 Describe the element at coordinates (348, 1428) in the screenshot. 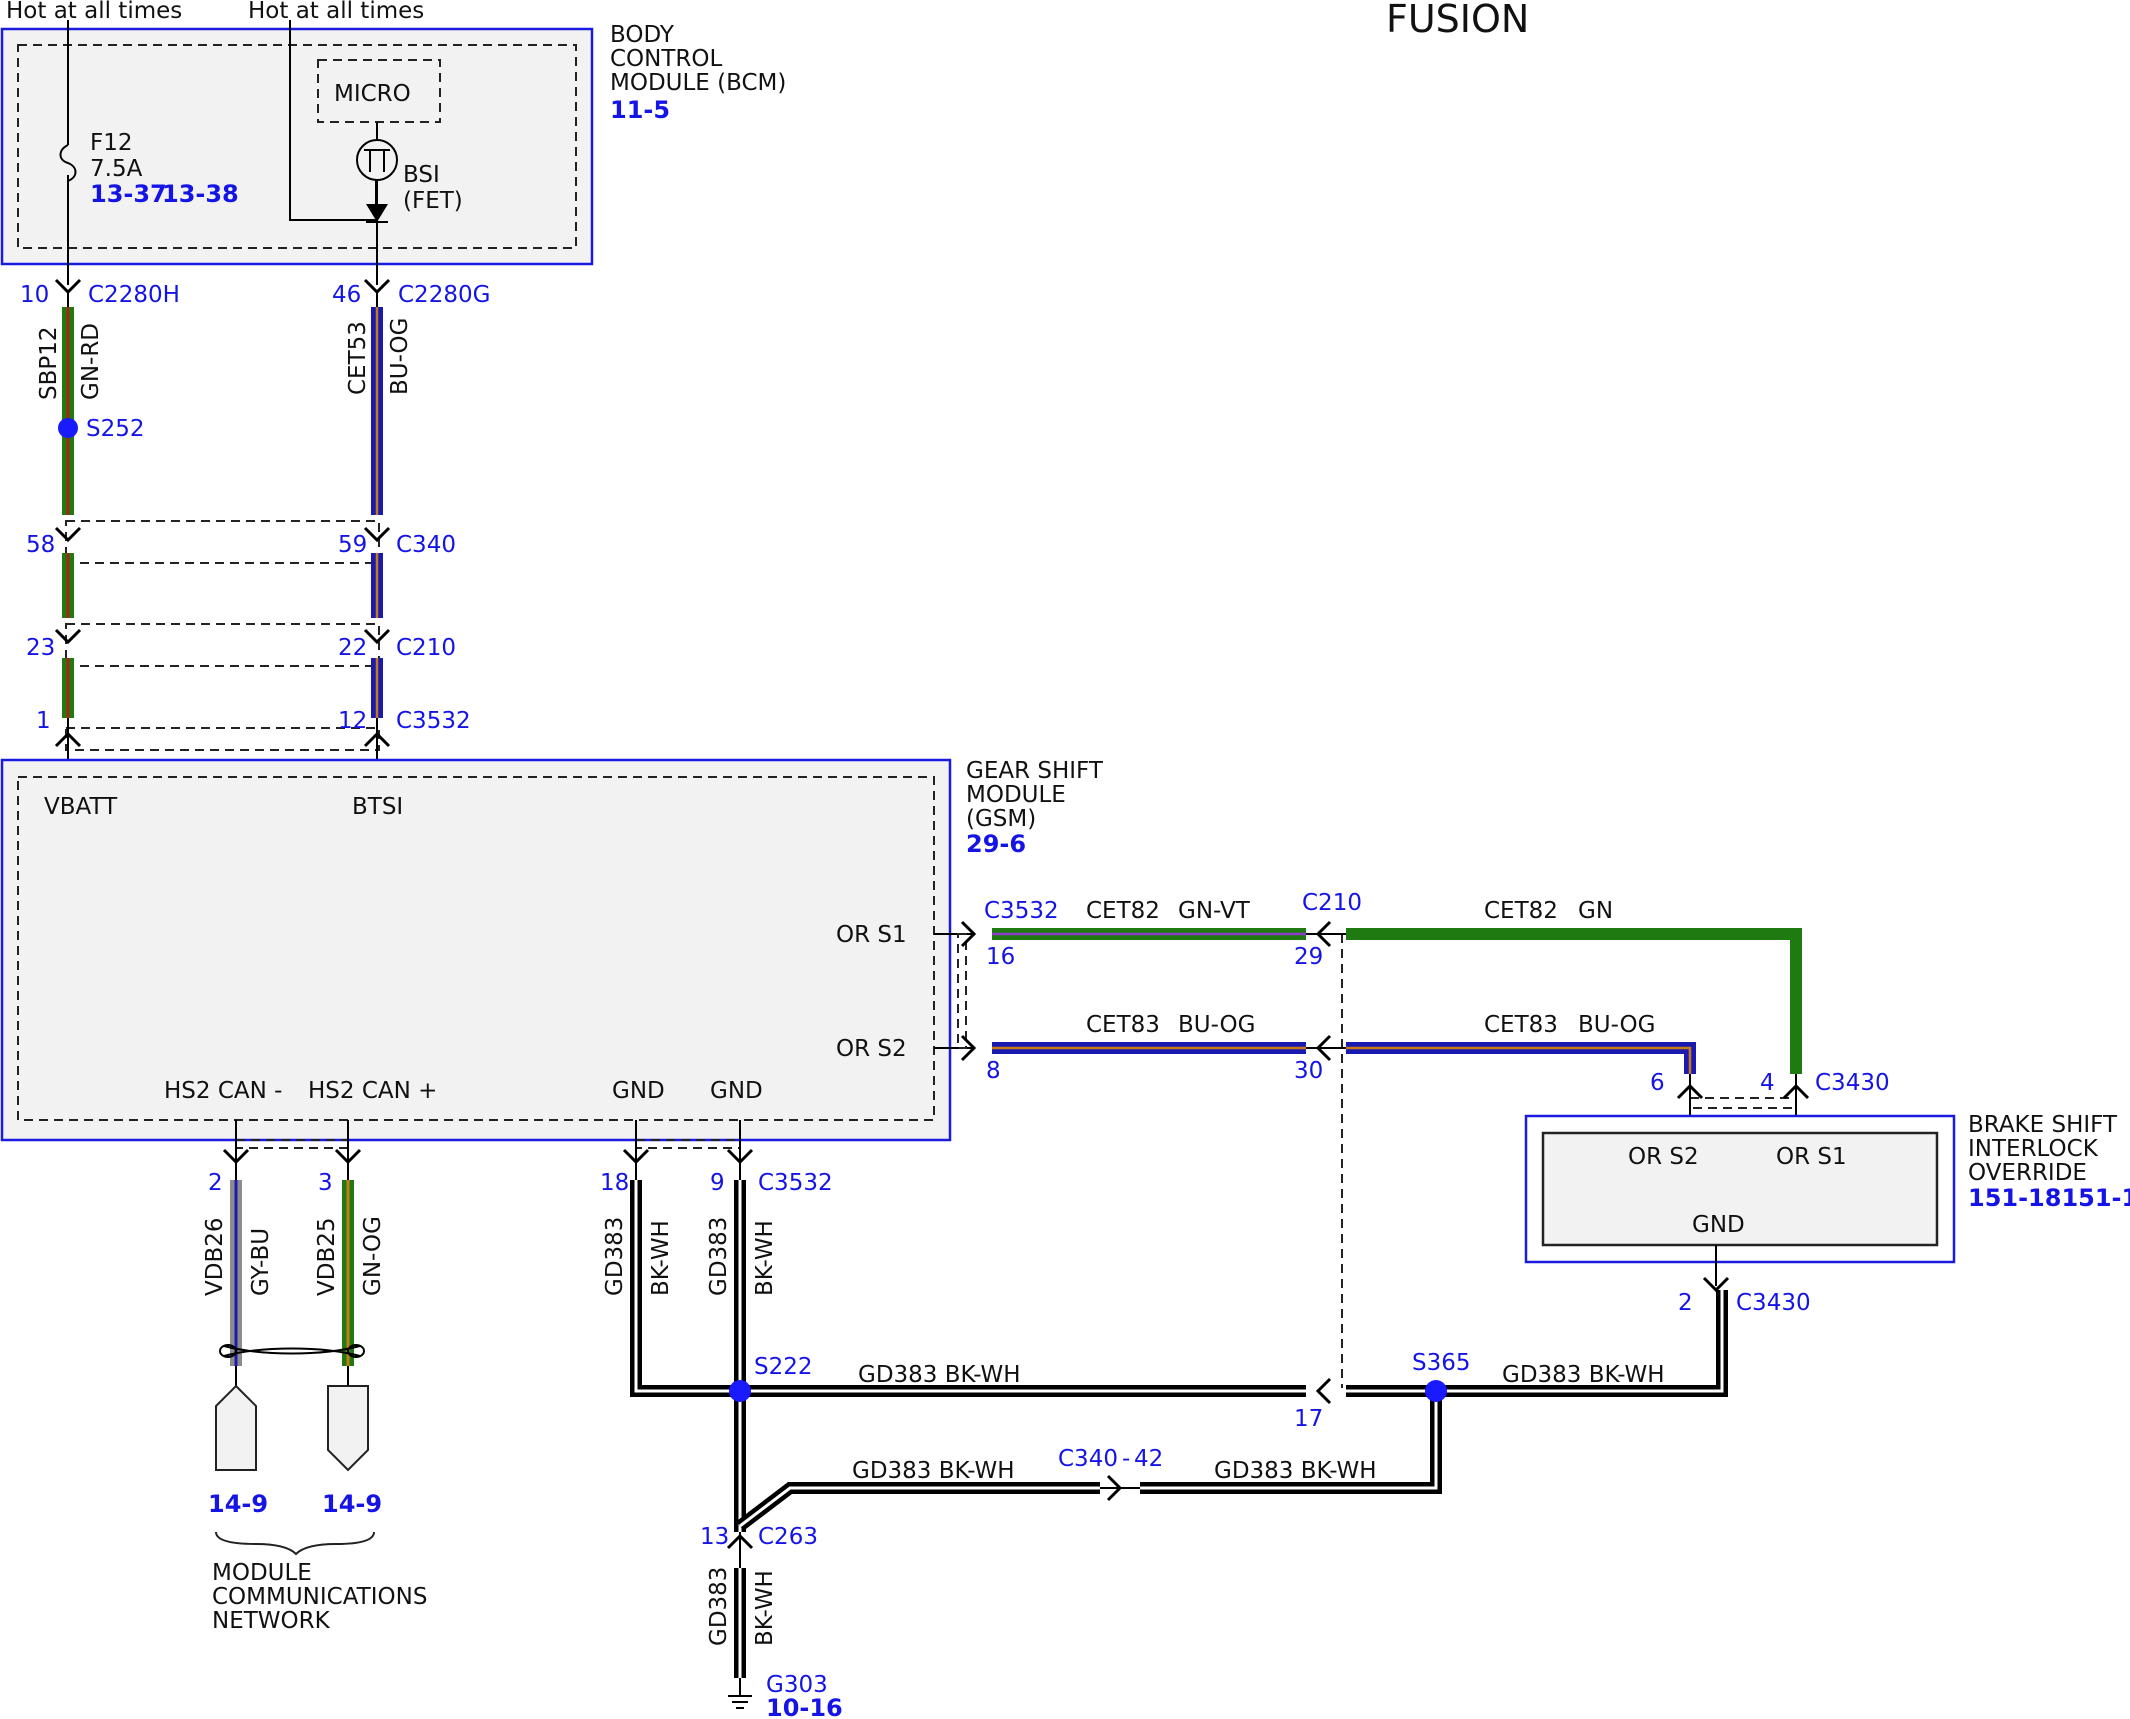

I see `can-network-arrow-down-icon` at that location.